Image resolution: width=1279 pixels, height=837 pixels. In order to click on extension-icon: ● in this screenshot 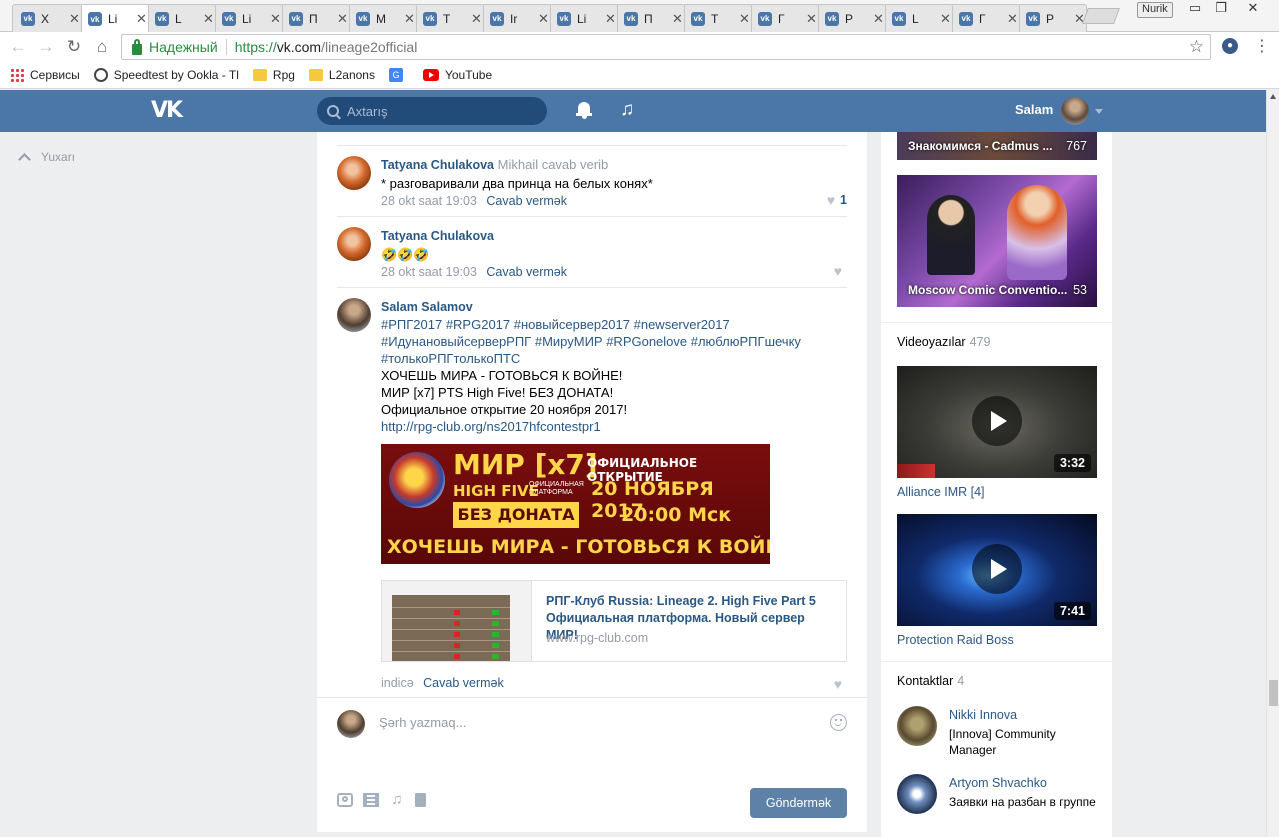, I will do `click(1230, 46)`.